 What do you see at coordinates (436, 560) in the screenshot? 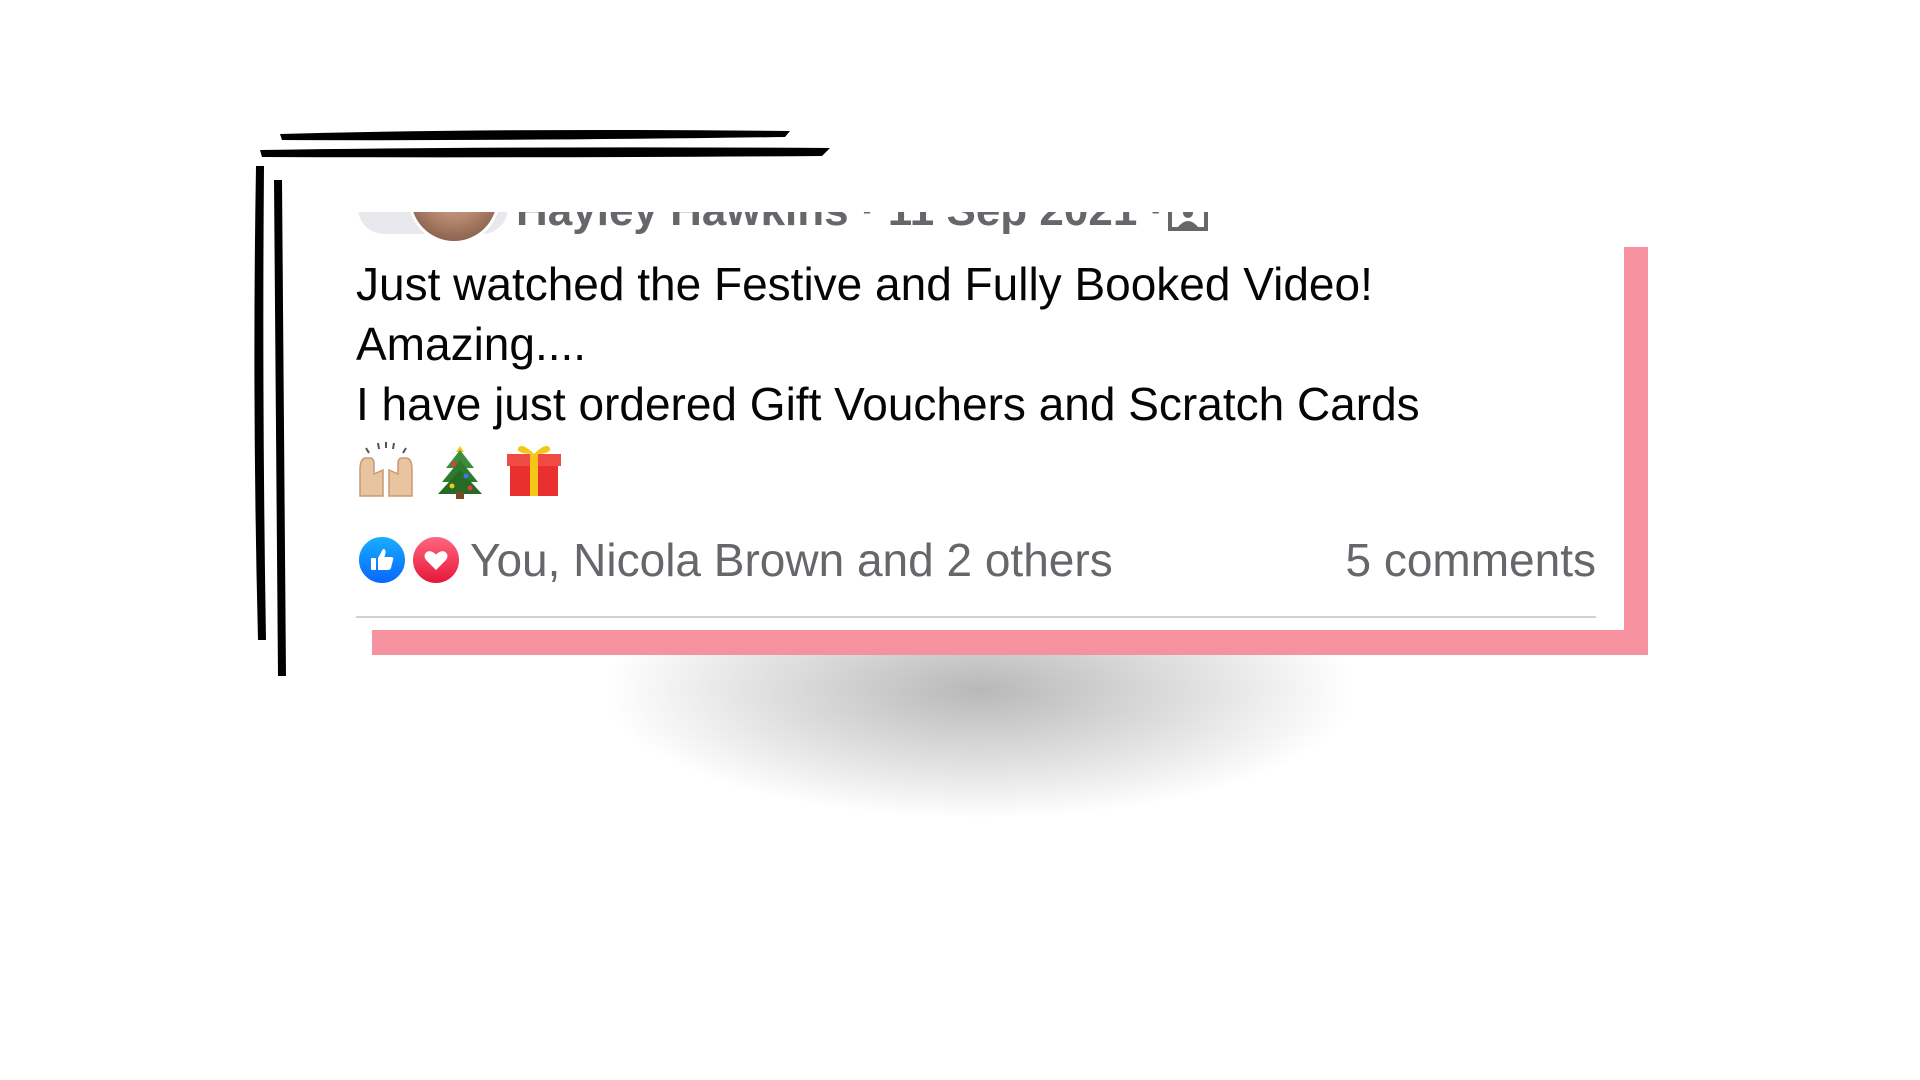
I see `love-icon` at bounding box center [436, 560].